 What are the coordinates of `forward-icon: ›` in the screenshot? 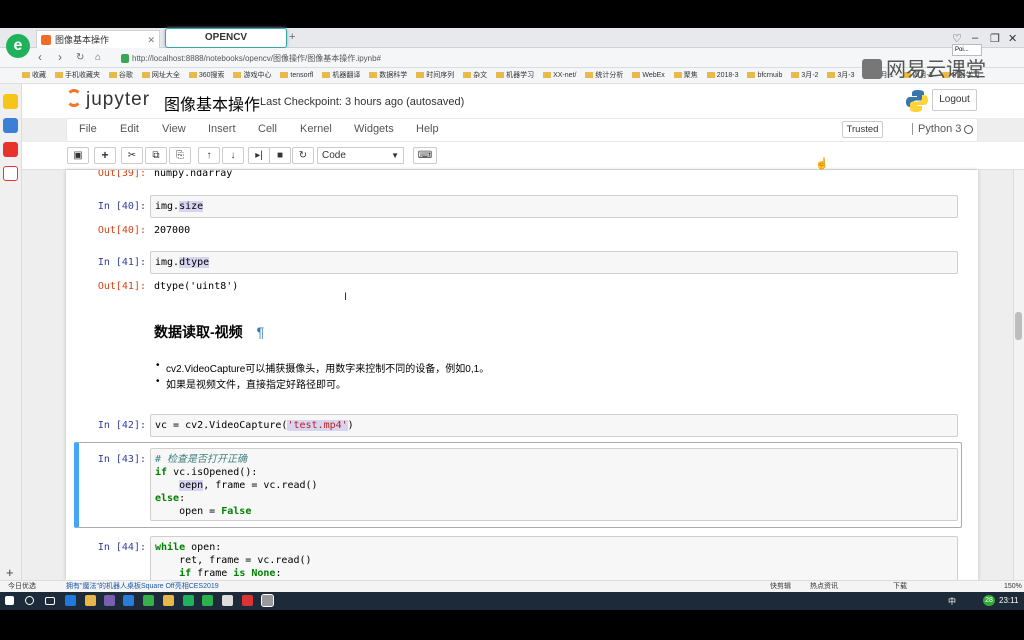 It's located at (60, 57).